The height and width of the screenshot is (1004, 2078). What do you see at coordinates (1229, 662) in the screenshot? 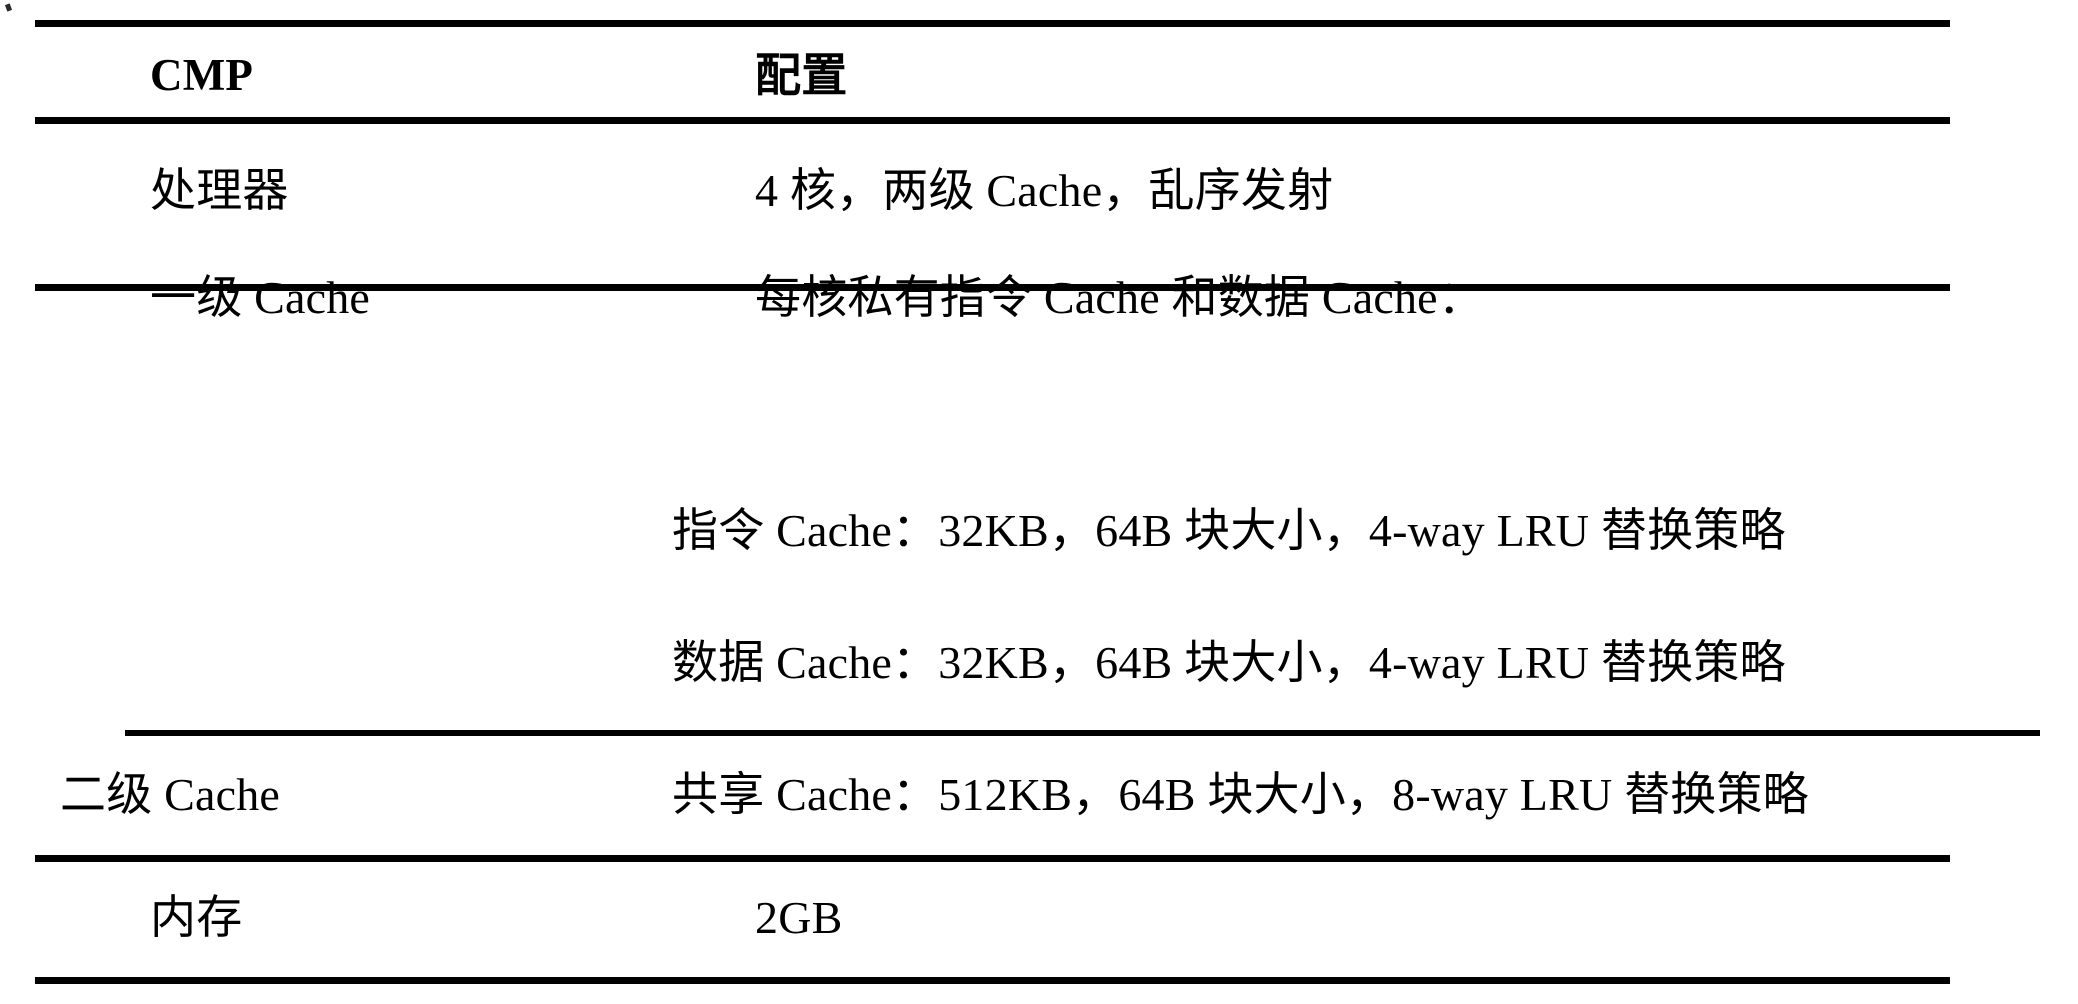
I see `row-value-l1-cache-line-3: 数据 Cache：32KB，64B 块大小，4-way LRU 替换策略` at bounding box center [1229, 662].